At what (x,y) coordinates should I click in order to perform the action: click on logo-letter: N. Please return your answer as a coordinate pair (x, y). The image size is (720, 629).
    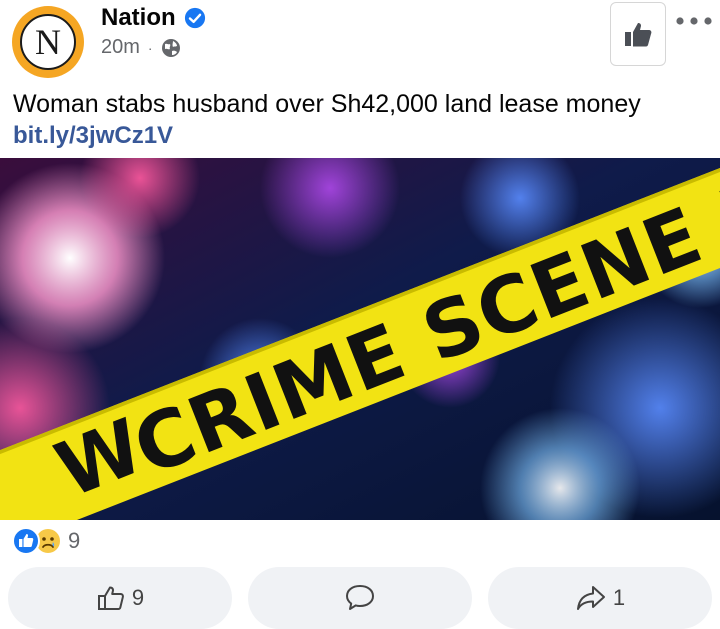
    Looking at the image, I should click on (48, 42).